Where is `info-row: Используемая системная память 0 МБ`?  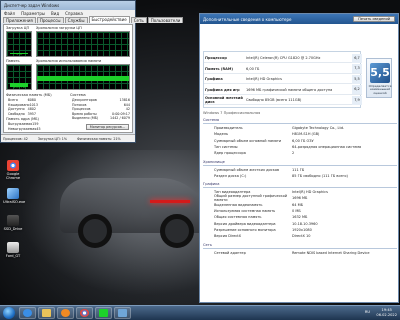 info-row: Используемая системная память 0 МБ is located at coordinates (301, 211).